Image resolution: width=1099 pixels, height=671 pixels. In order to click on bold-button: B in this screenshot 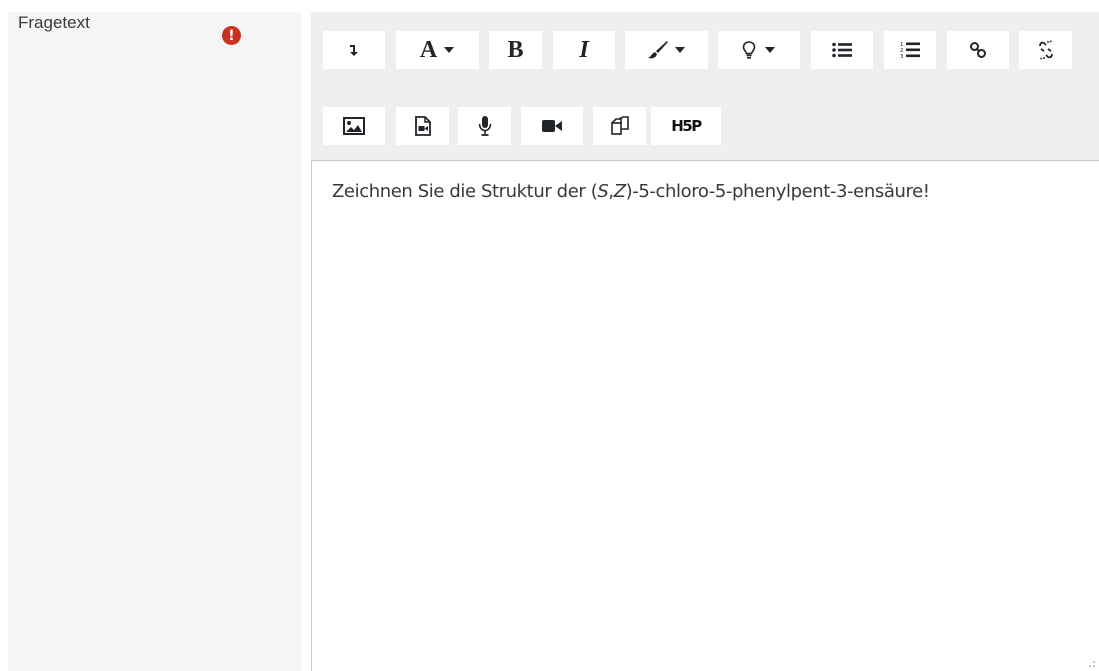, I will do `click(515, 50)`.